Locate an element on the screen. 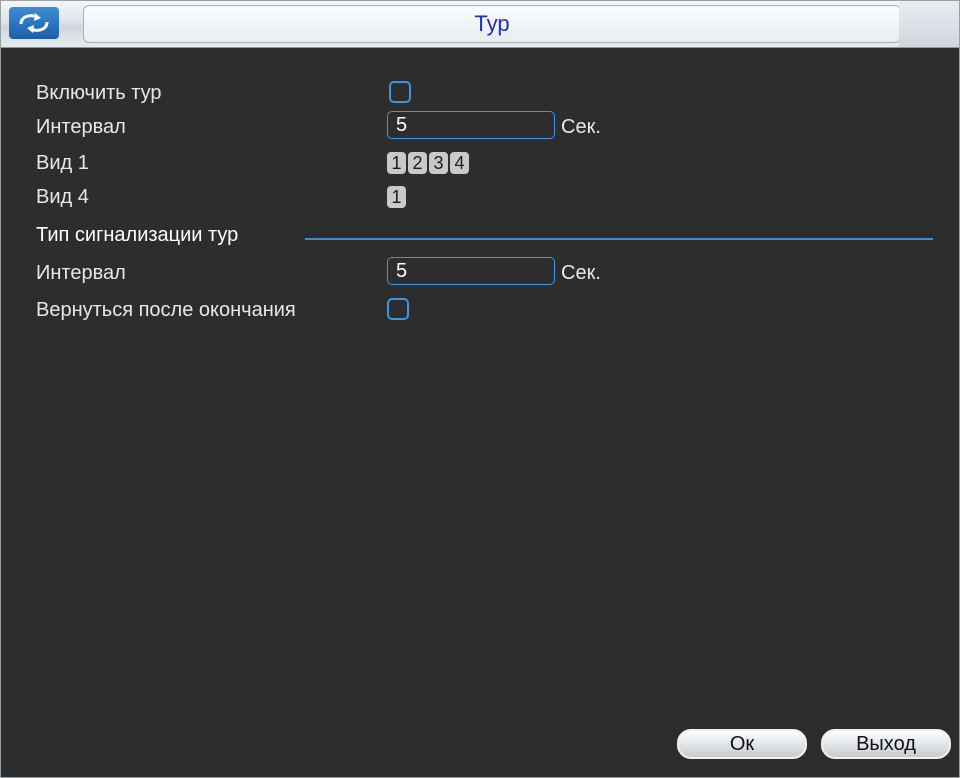 This screenshot has height=778, width=960. alarm-interval-label: Интервал is located at coordinates (81, 273).